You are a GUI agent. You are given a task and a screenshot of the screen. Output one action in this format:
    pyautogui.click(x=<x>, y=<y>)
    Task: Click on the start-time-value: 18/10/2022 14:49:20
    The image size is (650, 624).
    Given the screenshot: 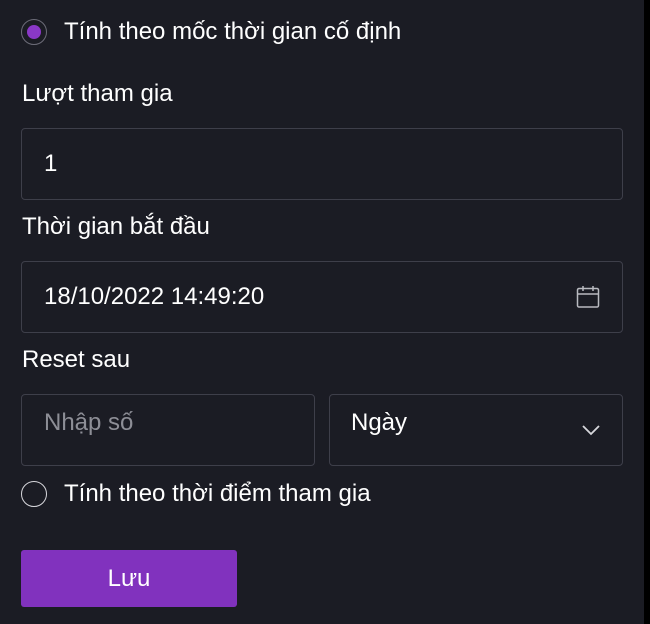 What is the action you would take?
    pyautogui.click(x=154, y=296)
    